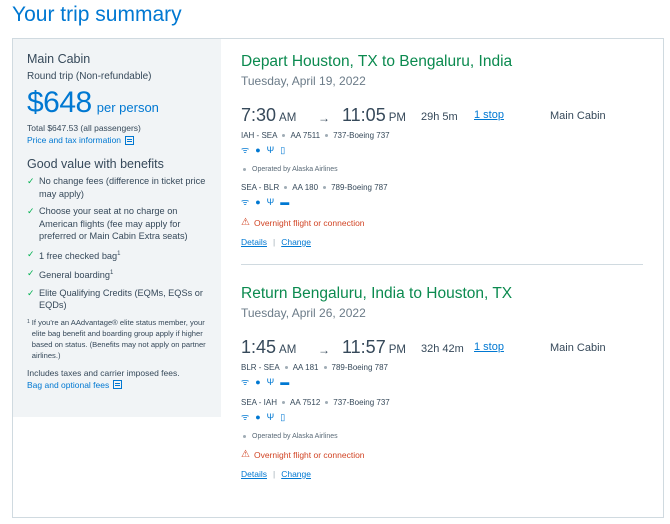 The width and height of the screenshot is (670, 524). I want to click on benefits-title: Good value with benefits, so click(95, 164).